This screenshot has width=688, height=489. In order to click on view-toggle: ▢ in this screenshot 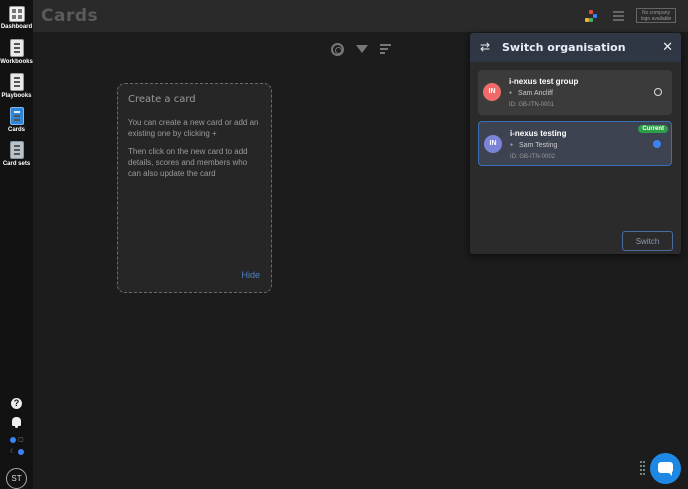, I will do `click(17, 440)`.